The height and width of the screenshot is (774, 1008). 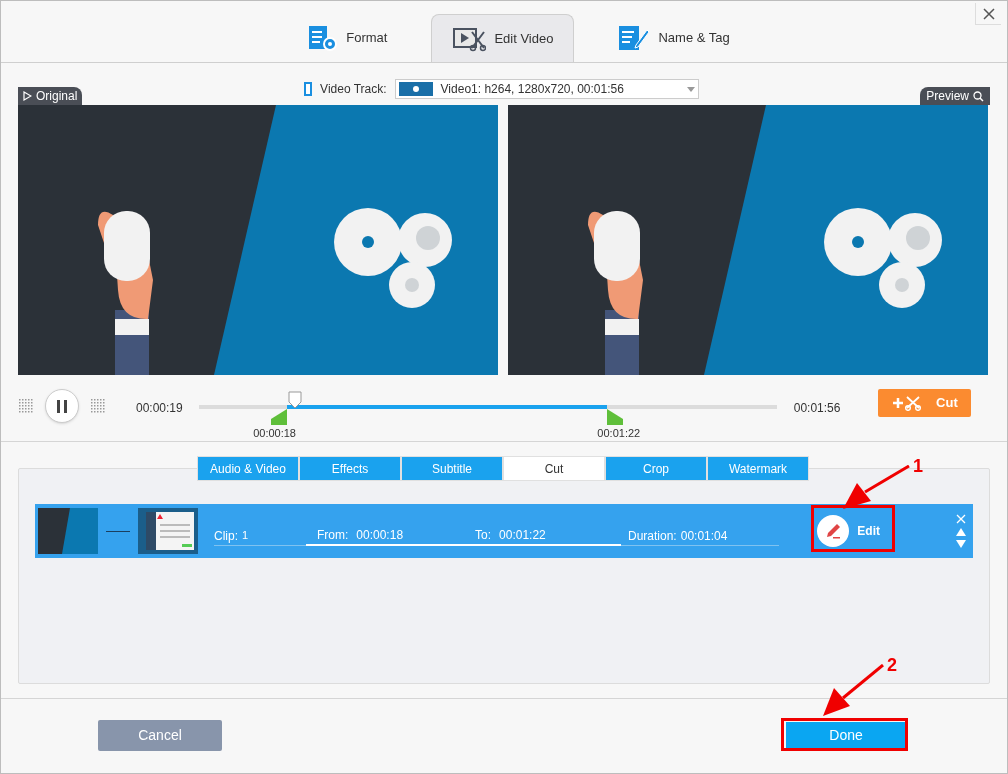 What do you see at coordinates (656, 468) in the screenshot?
I see `edit-tab: Crop` at bounding box center [656, 468].